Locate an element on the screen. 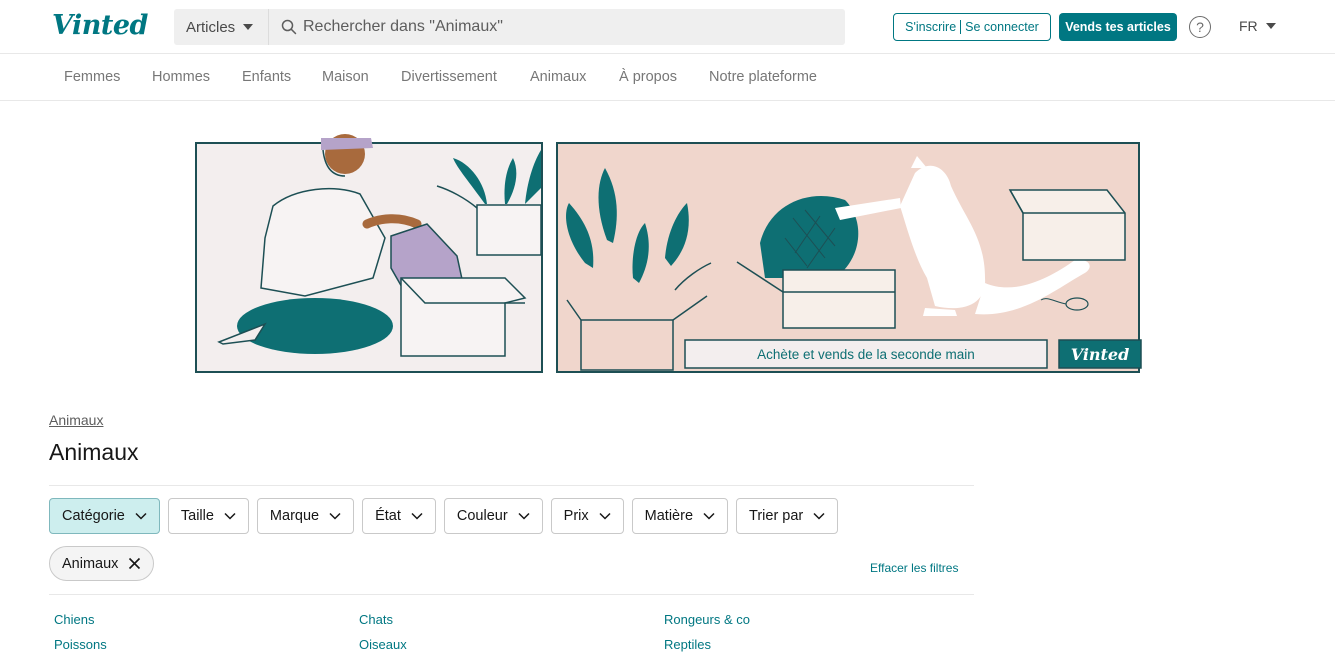 The width and height of the screenshot is (1335, 663). language-selector: FR is located at coordinates (1257, 26).